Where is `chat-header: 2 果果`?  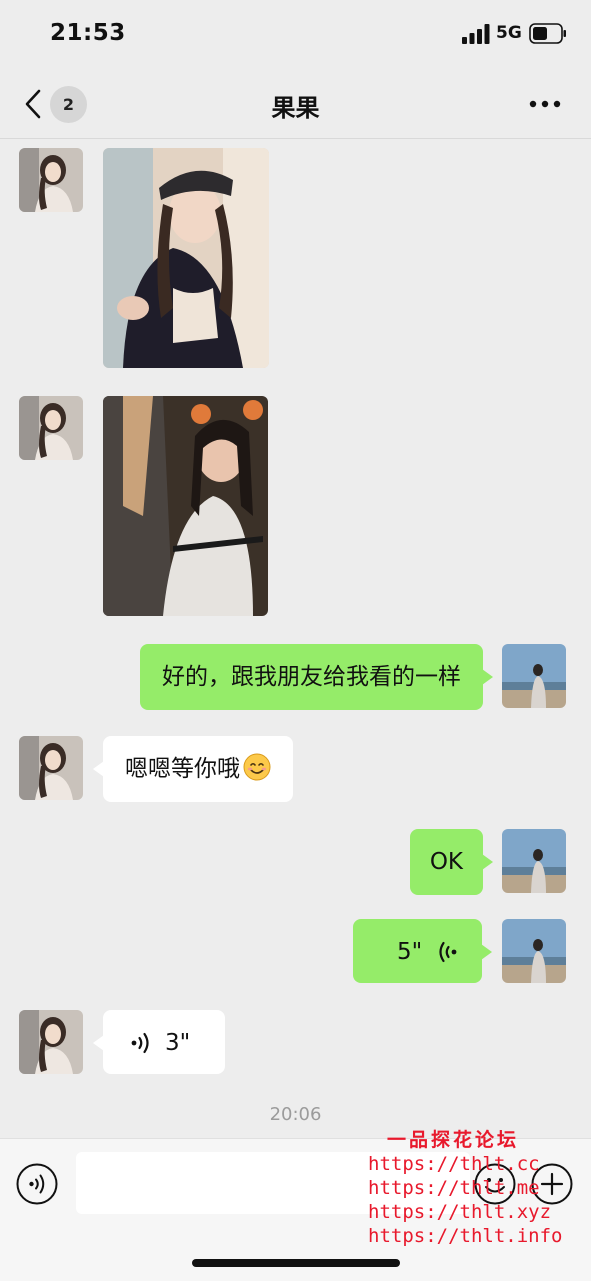 chat-header: 2 果果 is located at coordinates (295, 104).